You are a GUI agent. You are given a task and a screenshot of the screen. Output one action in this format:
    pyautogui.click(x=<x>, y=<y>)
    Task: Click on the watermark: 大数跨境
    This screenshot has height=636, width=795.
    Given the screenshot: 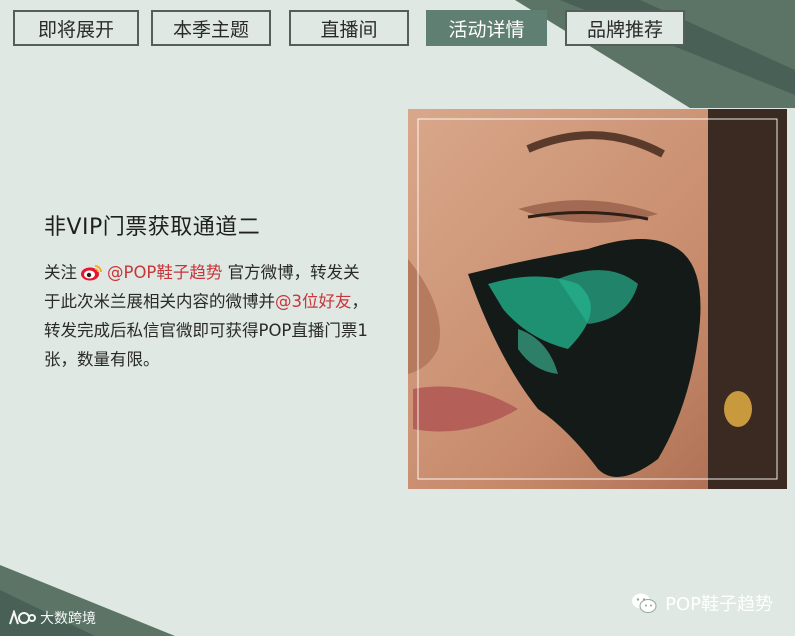 What is the action you would take?
    pyautogui.click(x=52, y=618)
    